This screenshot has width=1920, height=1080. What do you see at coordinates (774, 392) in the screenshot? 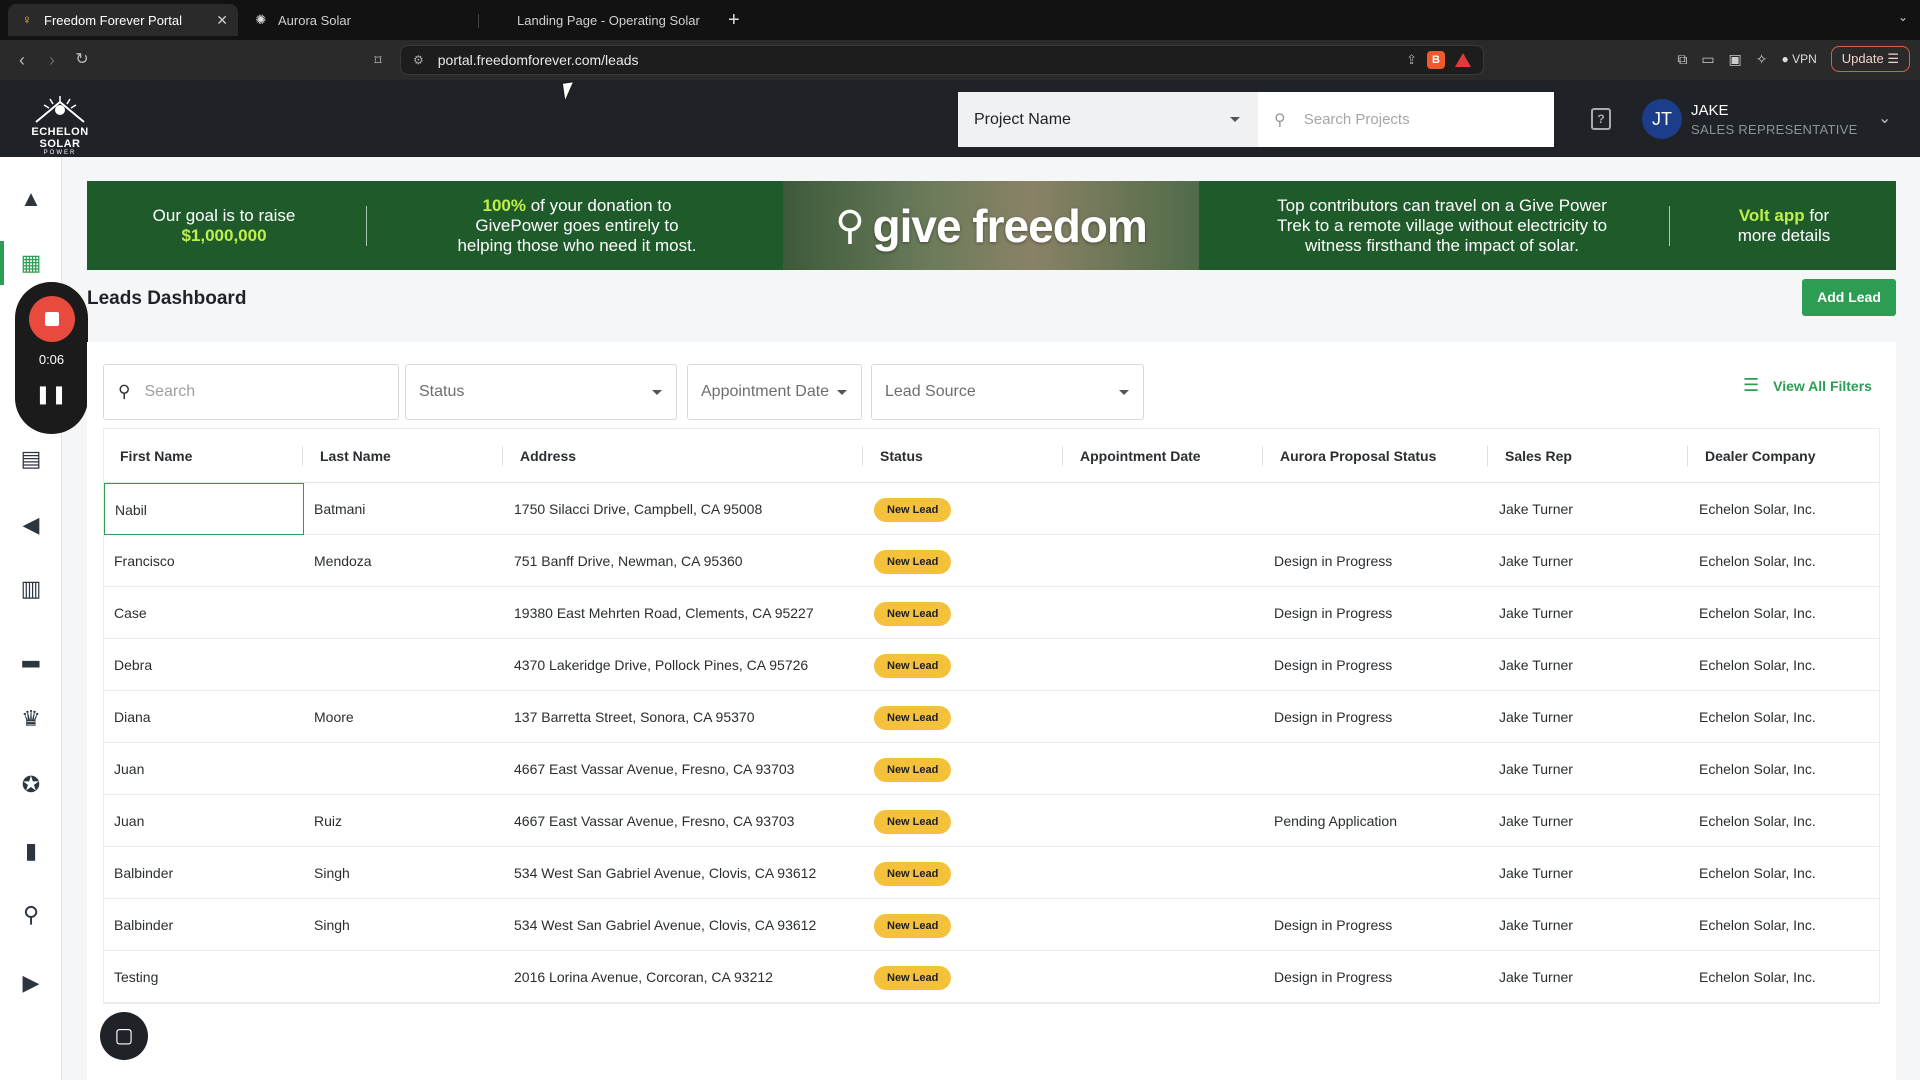
I see `appointment-date-filter: Appointment Date` at bounding box center [774, 392].